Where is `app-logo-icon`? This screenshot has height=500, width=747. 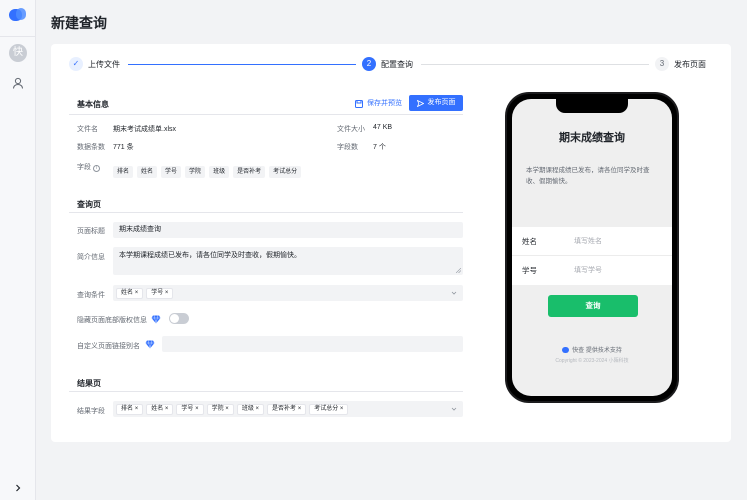
app-logo-icon is located at coordinates (566, 350).